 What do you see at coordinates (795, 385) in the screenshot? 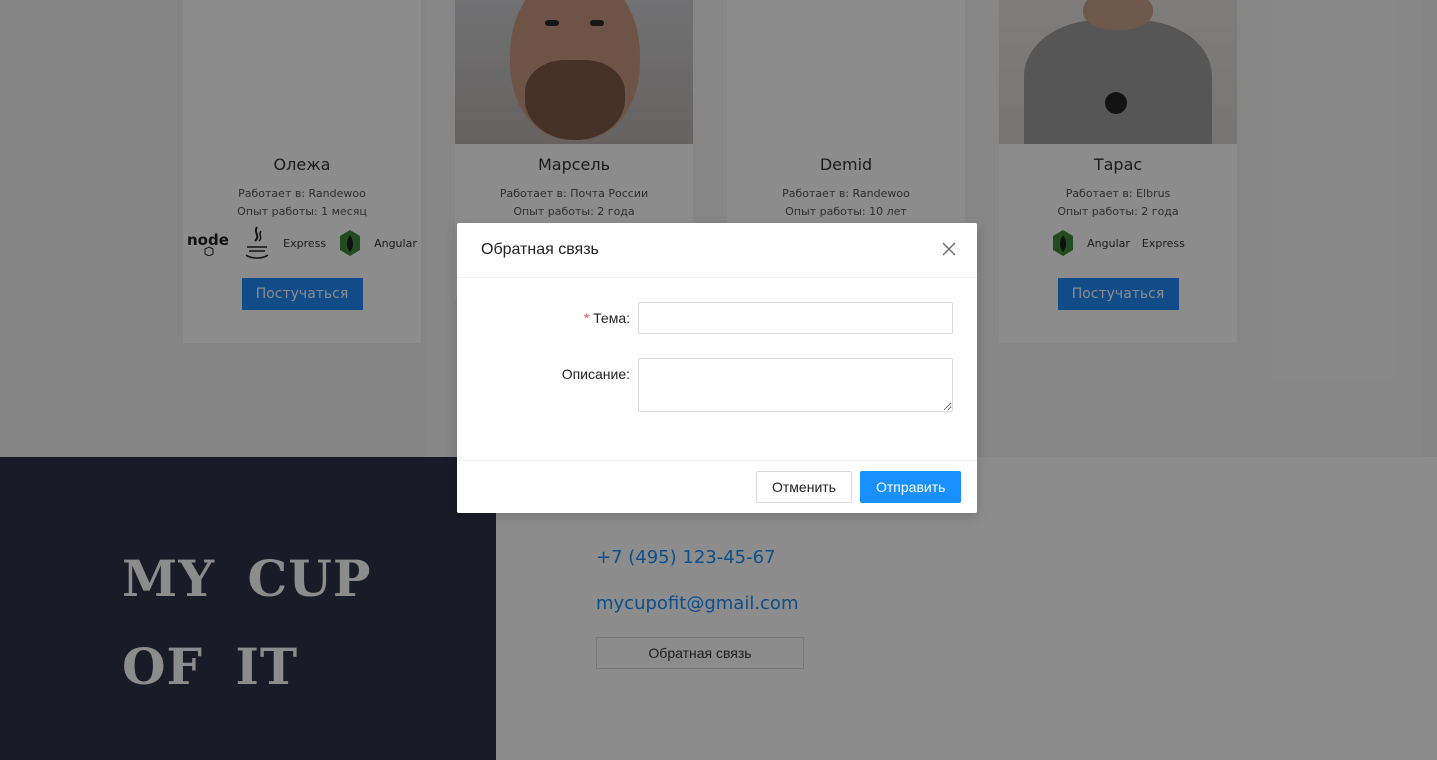
I see `description-textarea` at bounding box center [795, 385].